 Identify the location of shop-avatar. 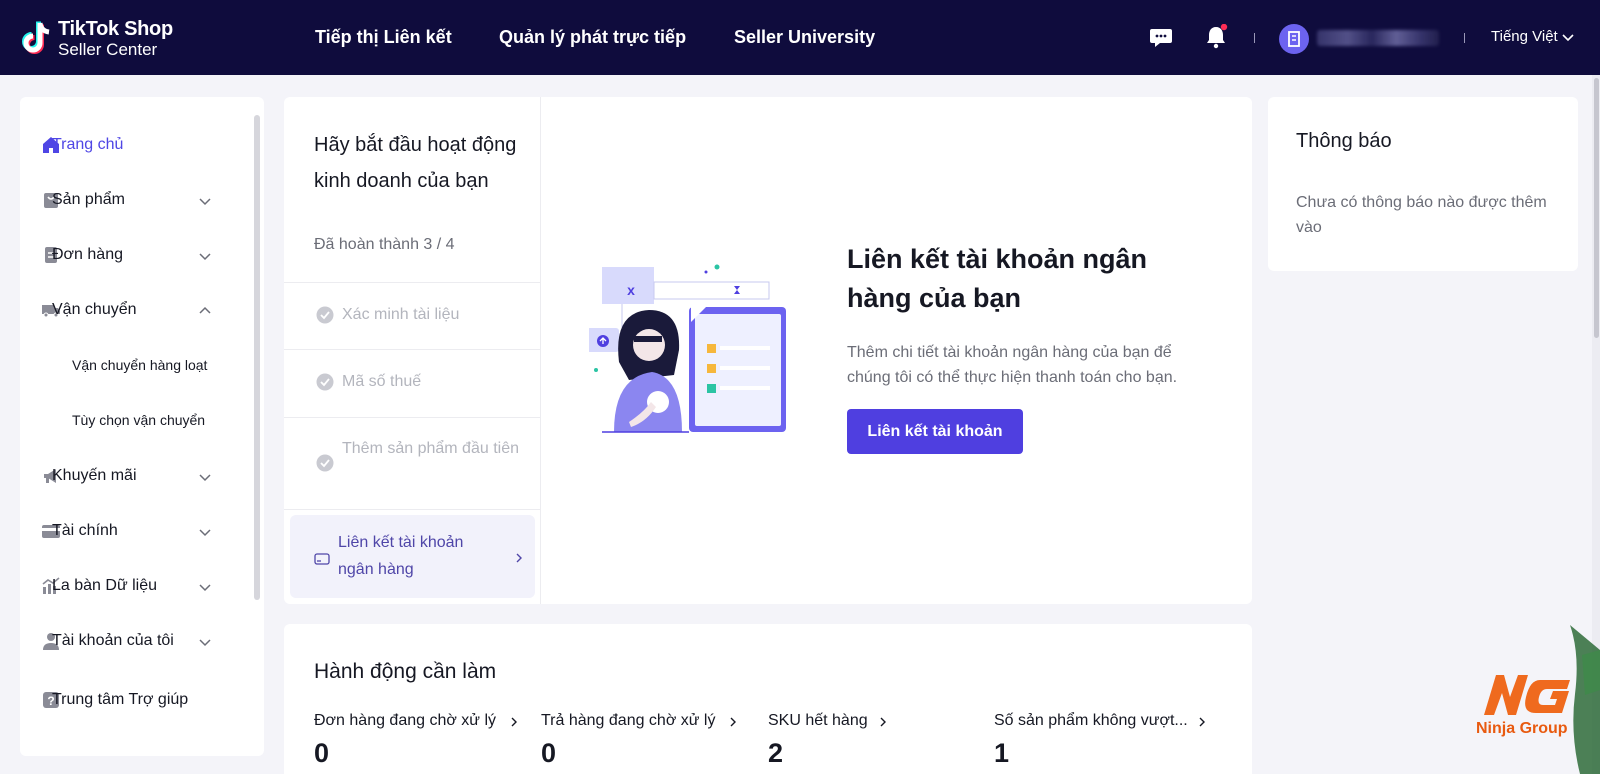
(1294, 39).